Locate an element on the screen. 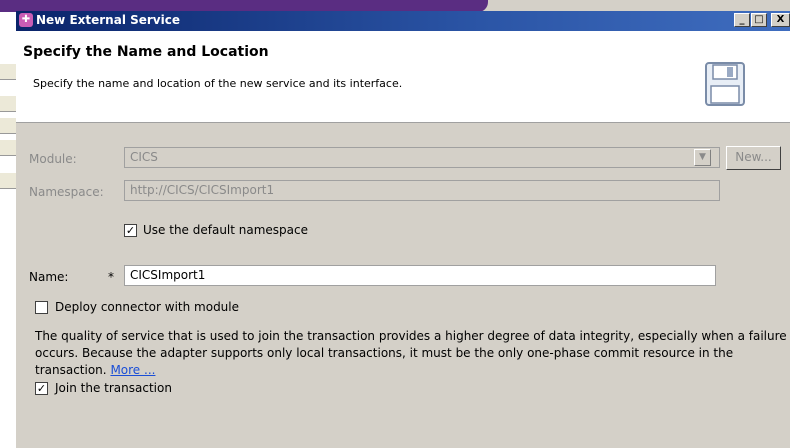 The width and height of the screenshot is (790, 448). window-title: New External Service is located at coordinates (108, 20).